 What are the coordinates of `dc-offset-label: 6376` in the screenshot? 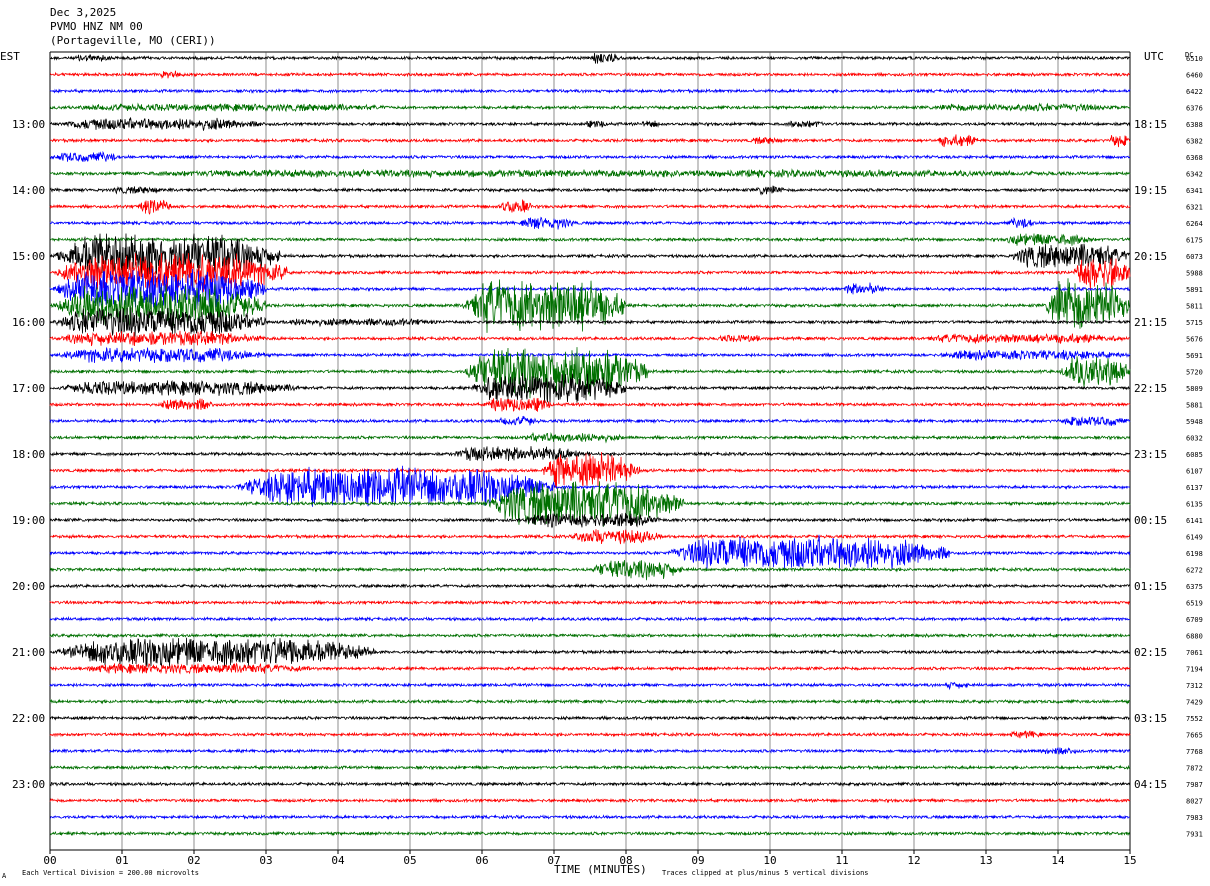 It's located at (1194, 109).